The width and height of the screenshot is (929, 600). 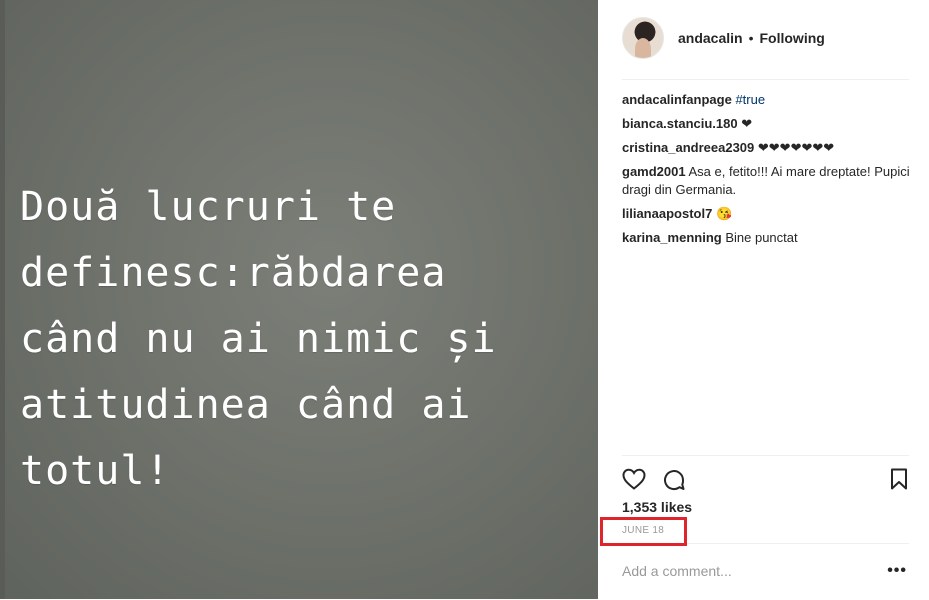 What do you see at coordinates (95, 471) in the screenshot?
I see `quote-line-5: totul!` at bounding box center [95, 471].